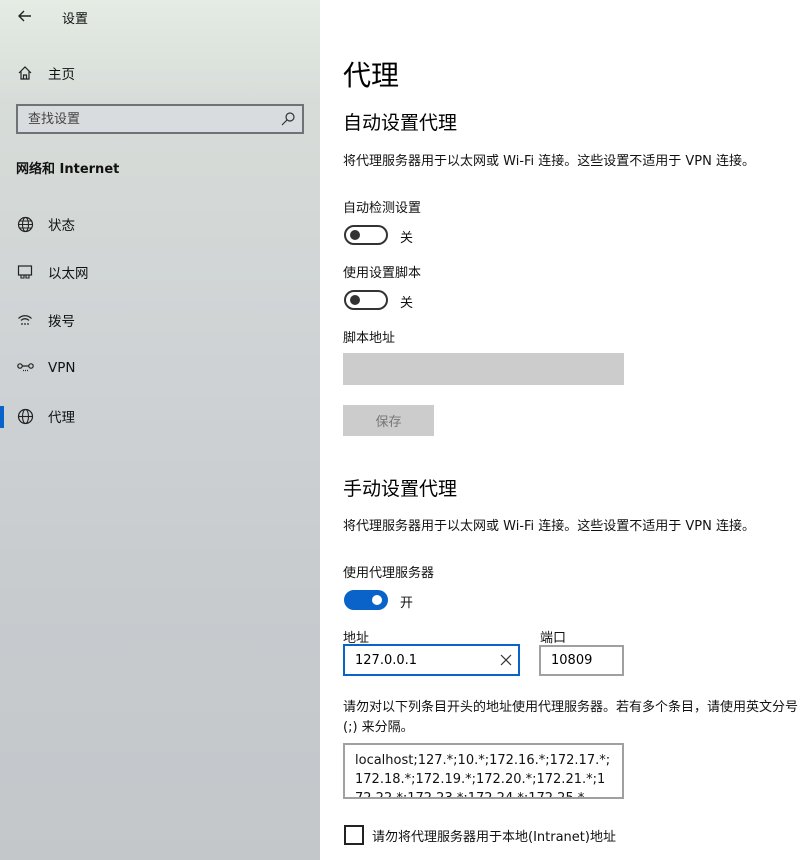 The height and width of the screenshot is (860, 803). I want to click on back-button, so click(25, 16).